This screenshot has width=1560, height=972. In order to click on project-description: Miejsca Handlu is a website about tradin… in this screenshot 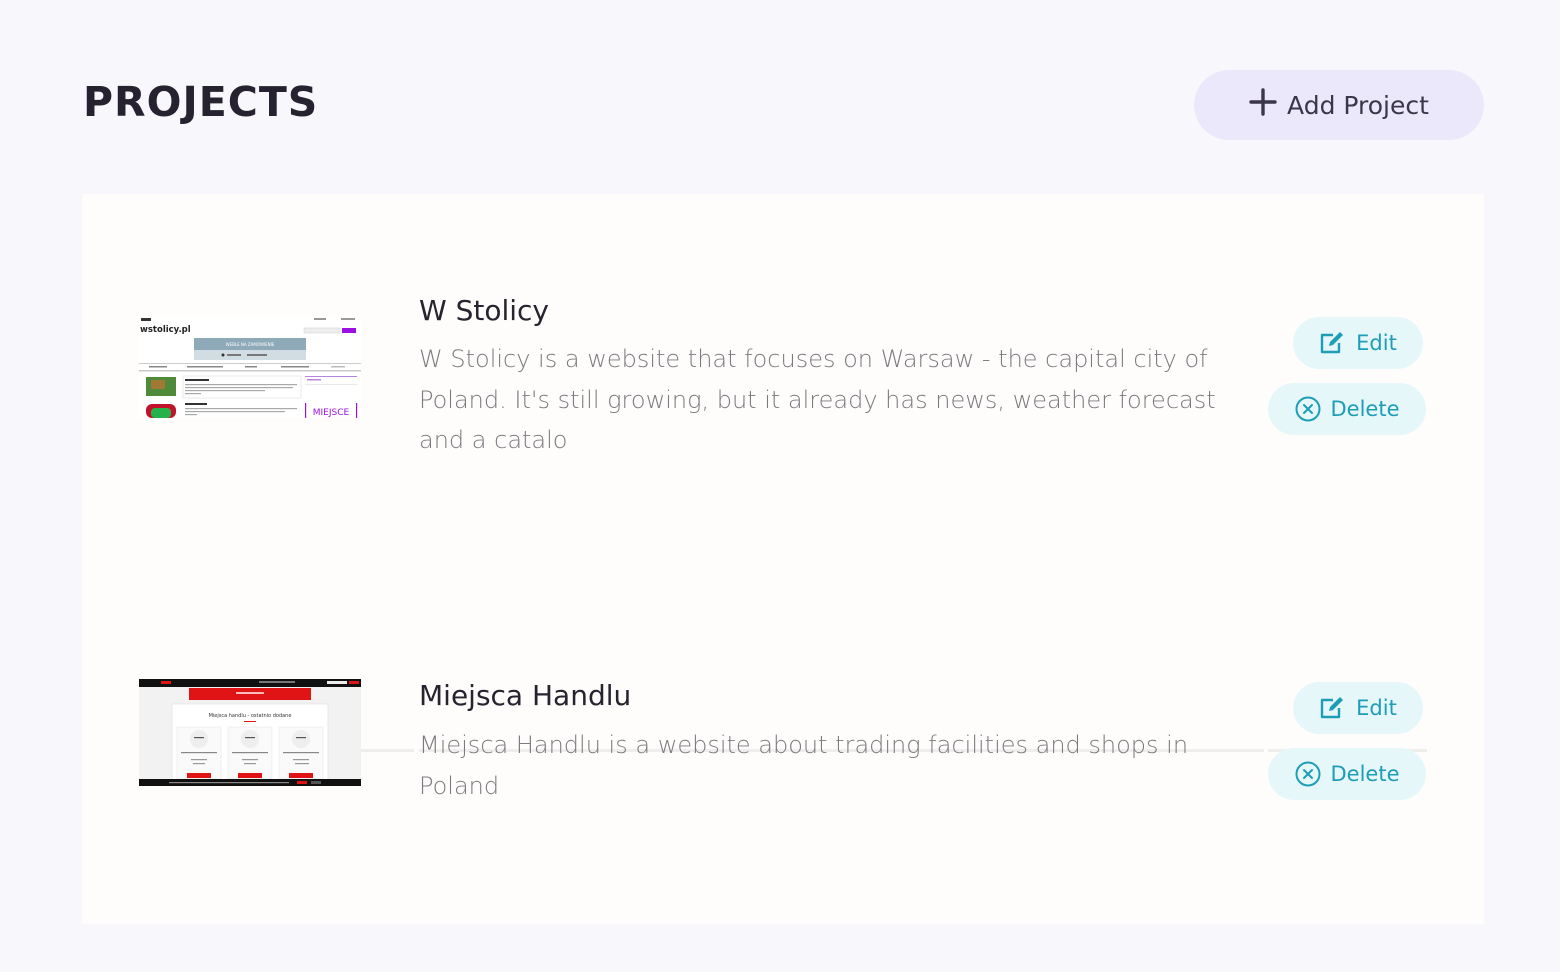, I will do `click(804, 765)`.